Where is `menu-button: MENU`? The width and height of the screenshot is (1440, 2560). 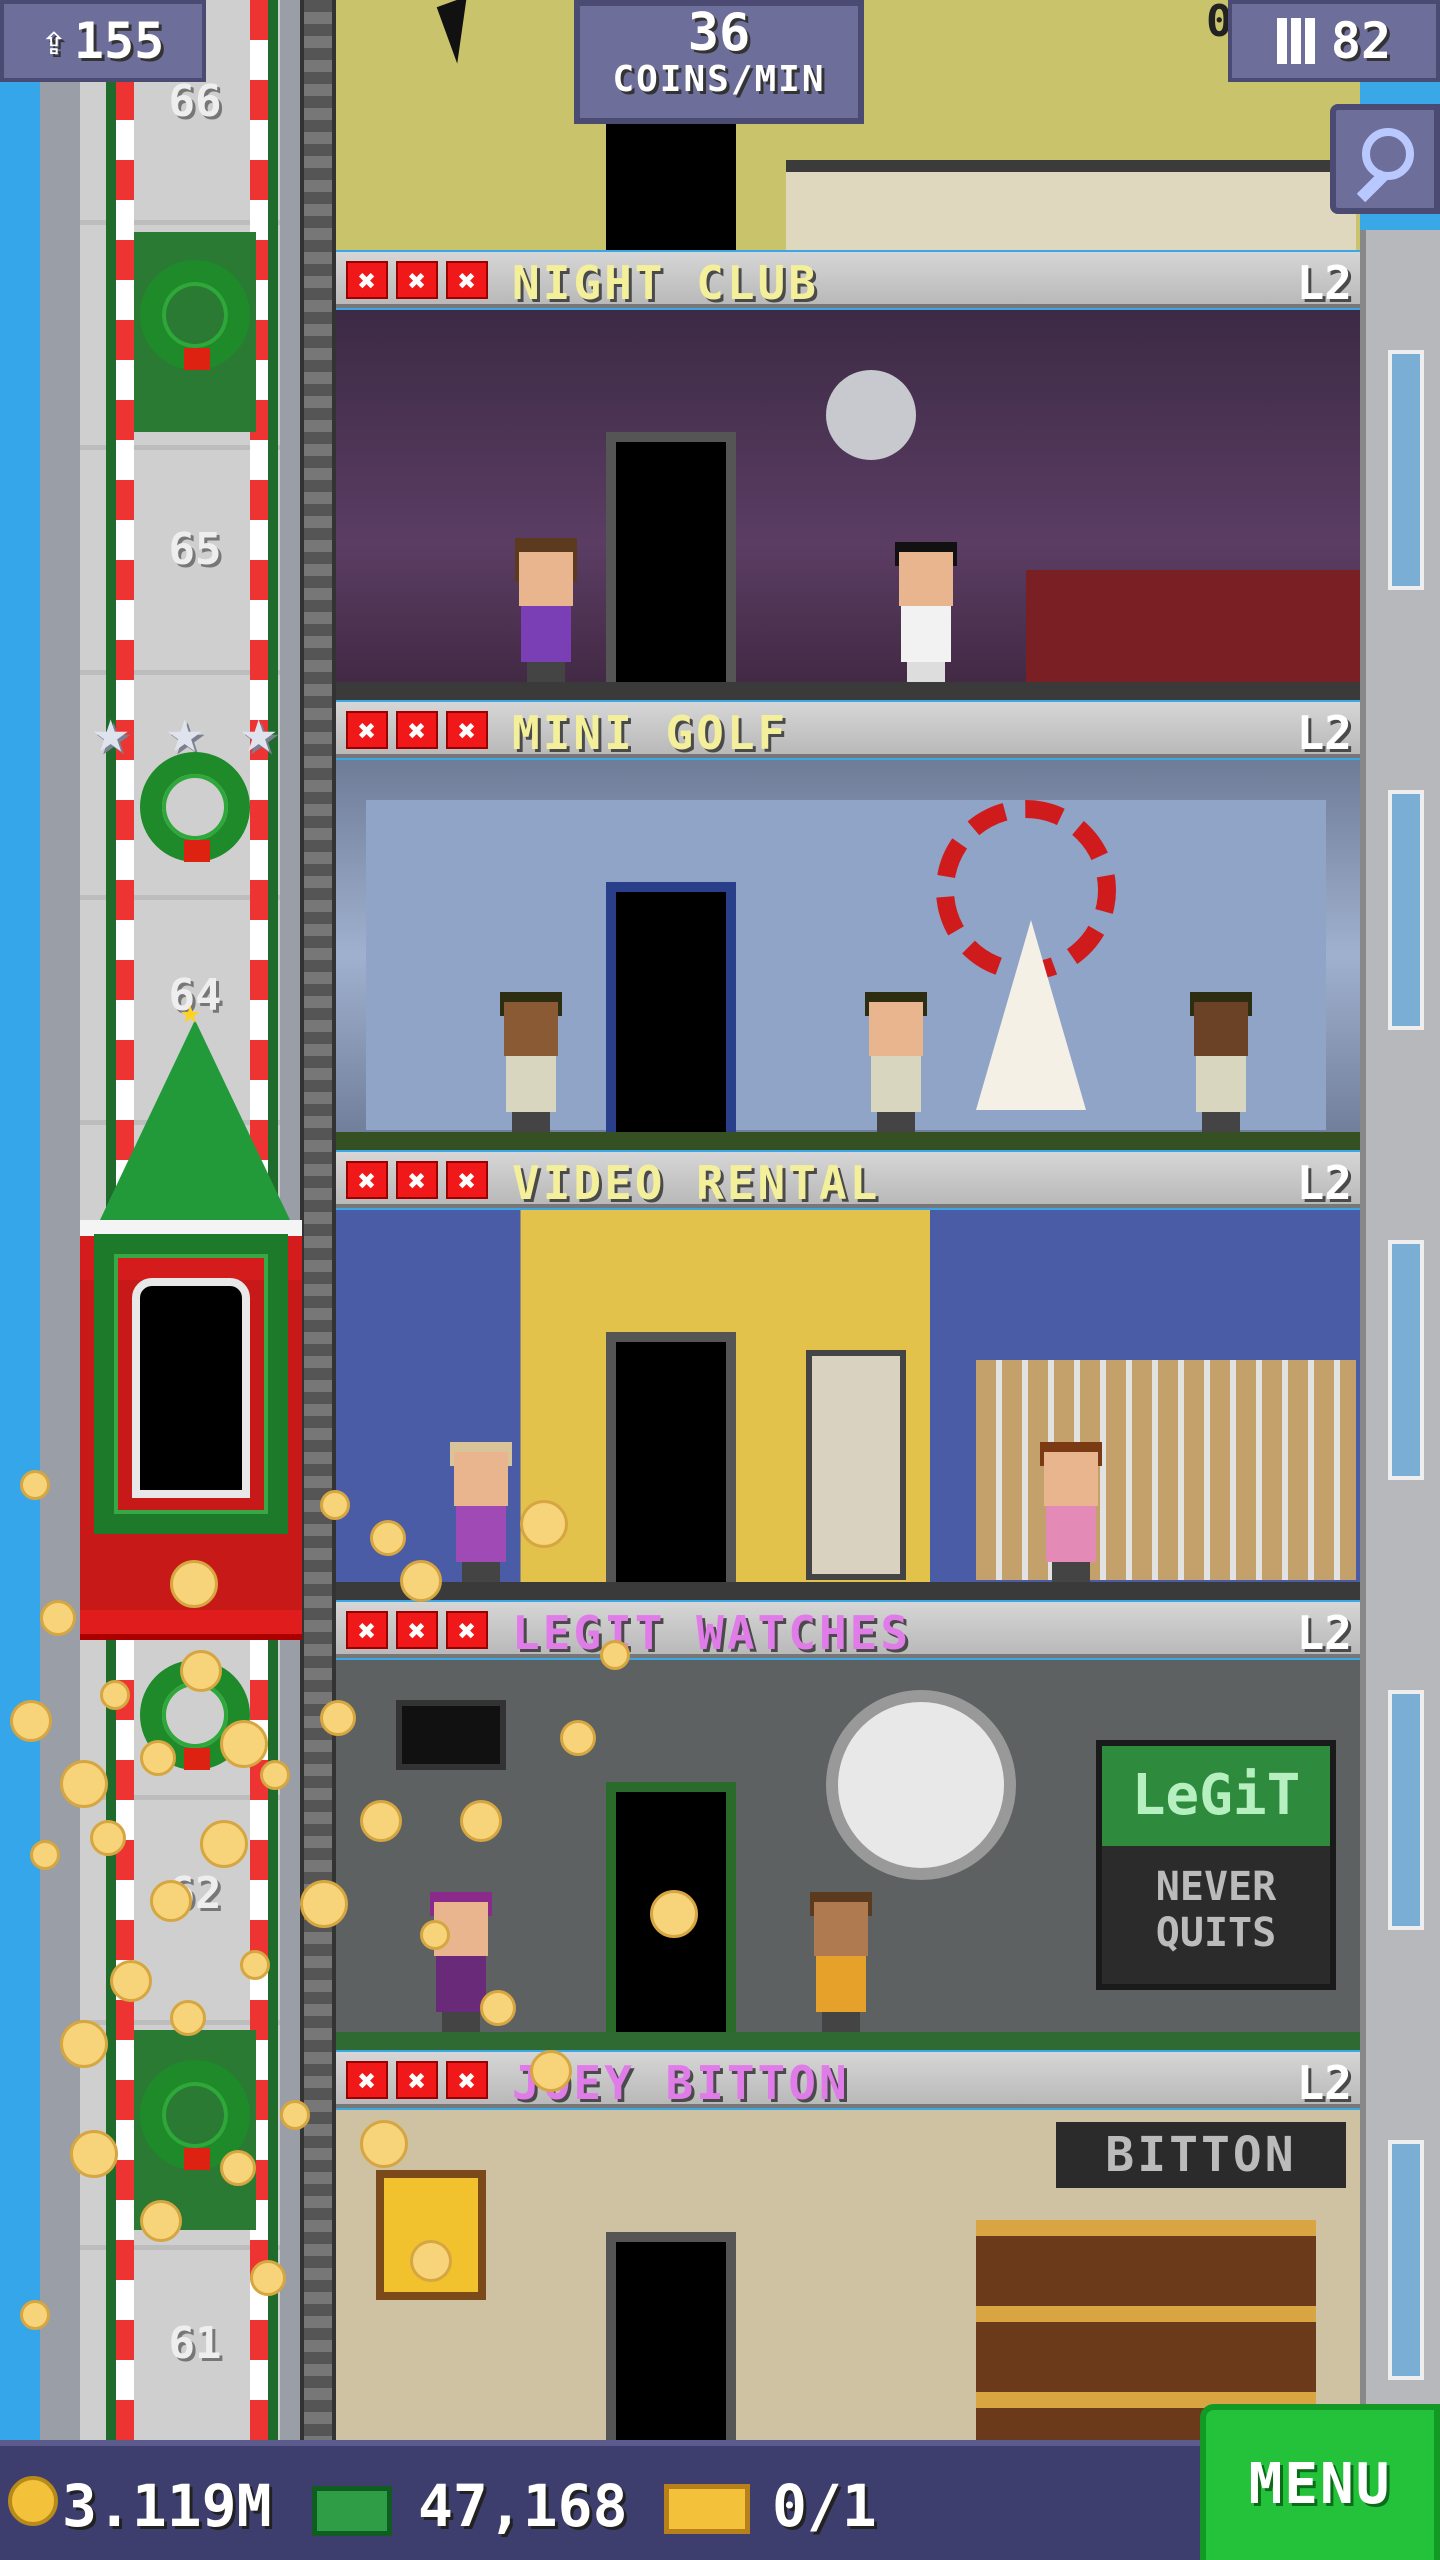
menu-button: MENU is located at coordinates (1320, 2482).